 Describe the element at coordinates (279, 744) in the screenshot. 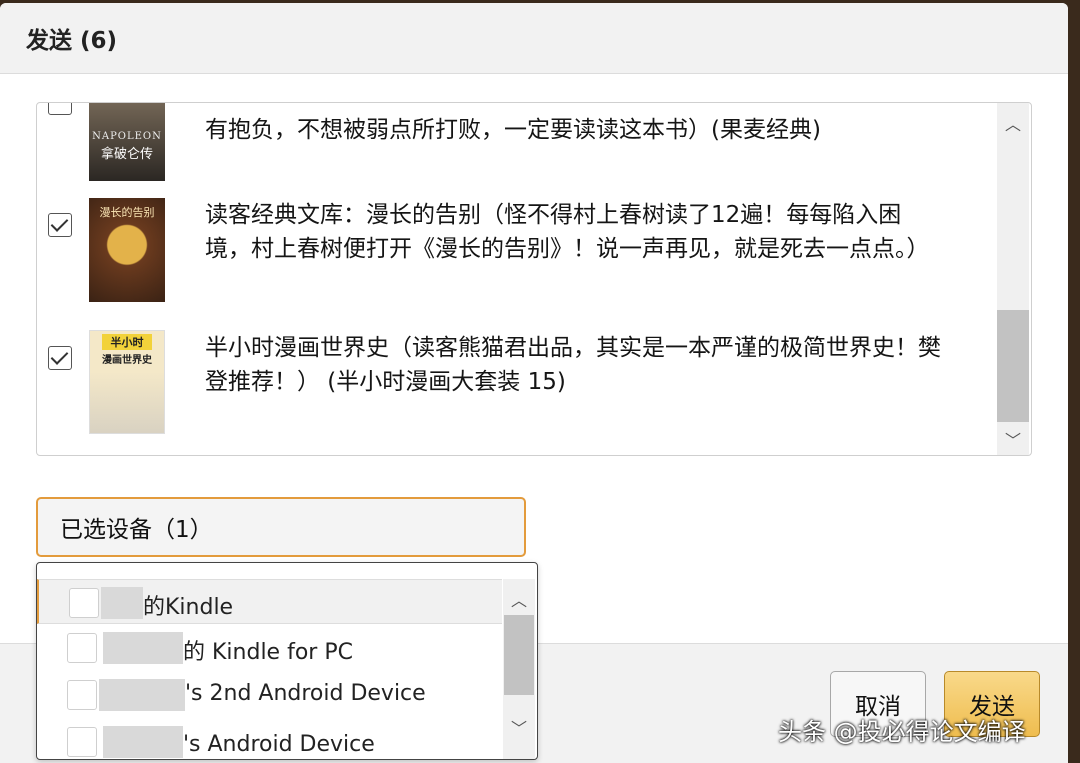

I see `device-label: 's Android Device` at that location.